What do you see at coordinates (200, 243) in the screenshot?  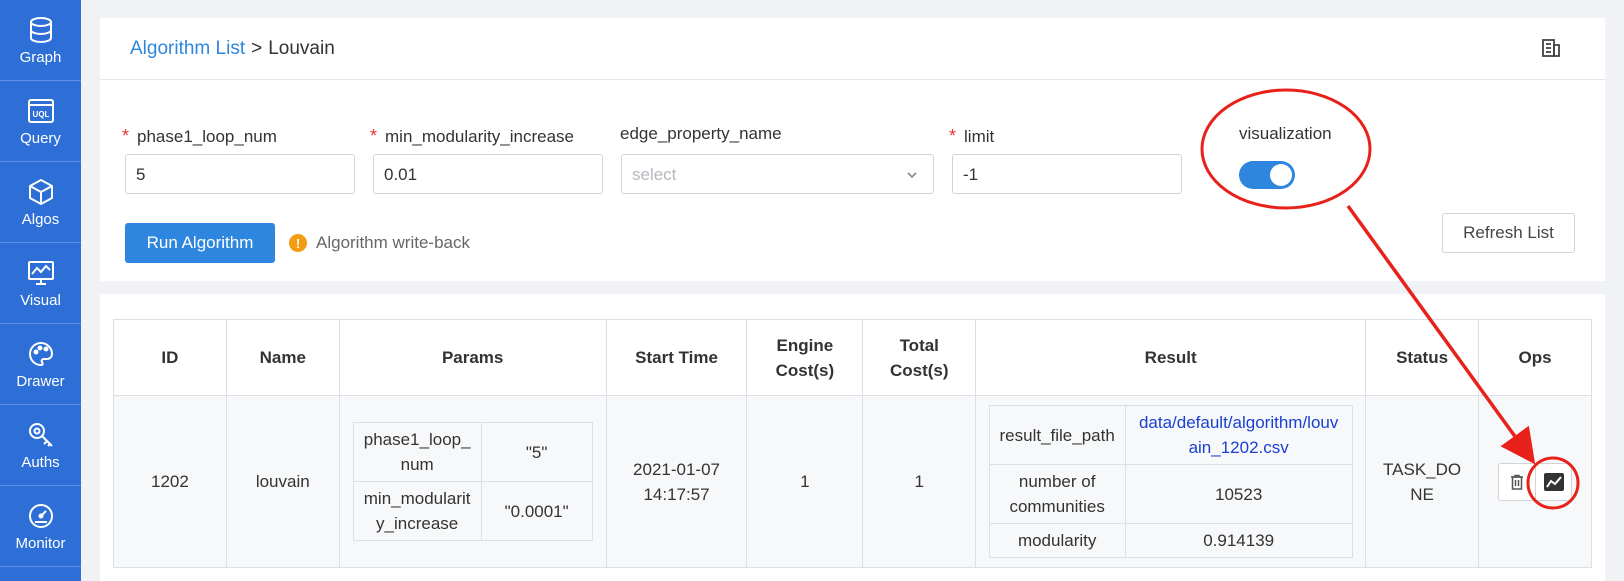 I see `run-algorithm-button: Run Algorithm` at bounding box center [200, 243].